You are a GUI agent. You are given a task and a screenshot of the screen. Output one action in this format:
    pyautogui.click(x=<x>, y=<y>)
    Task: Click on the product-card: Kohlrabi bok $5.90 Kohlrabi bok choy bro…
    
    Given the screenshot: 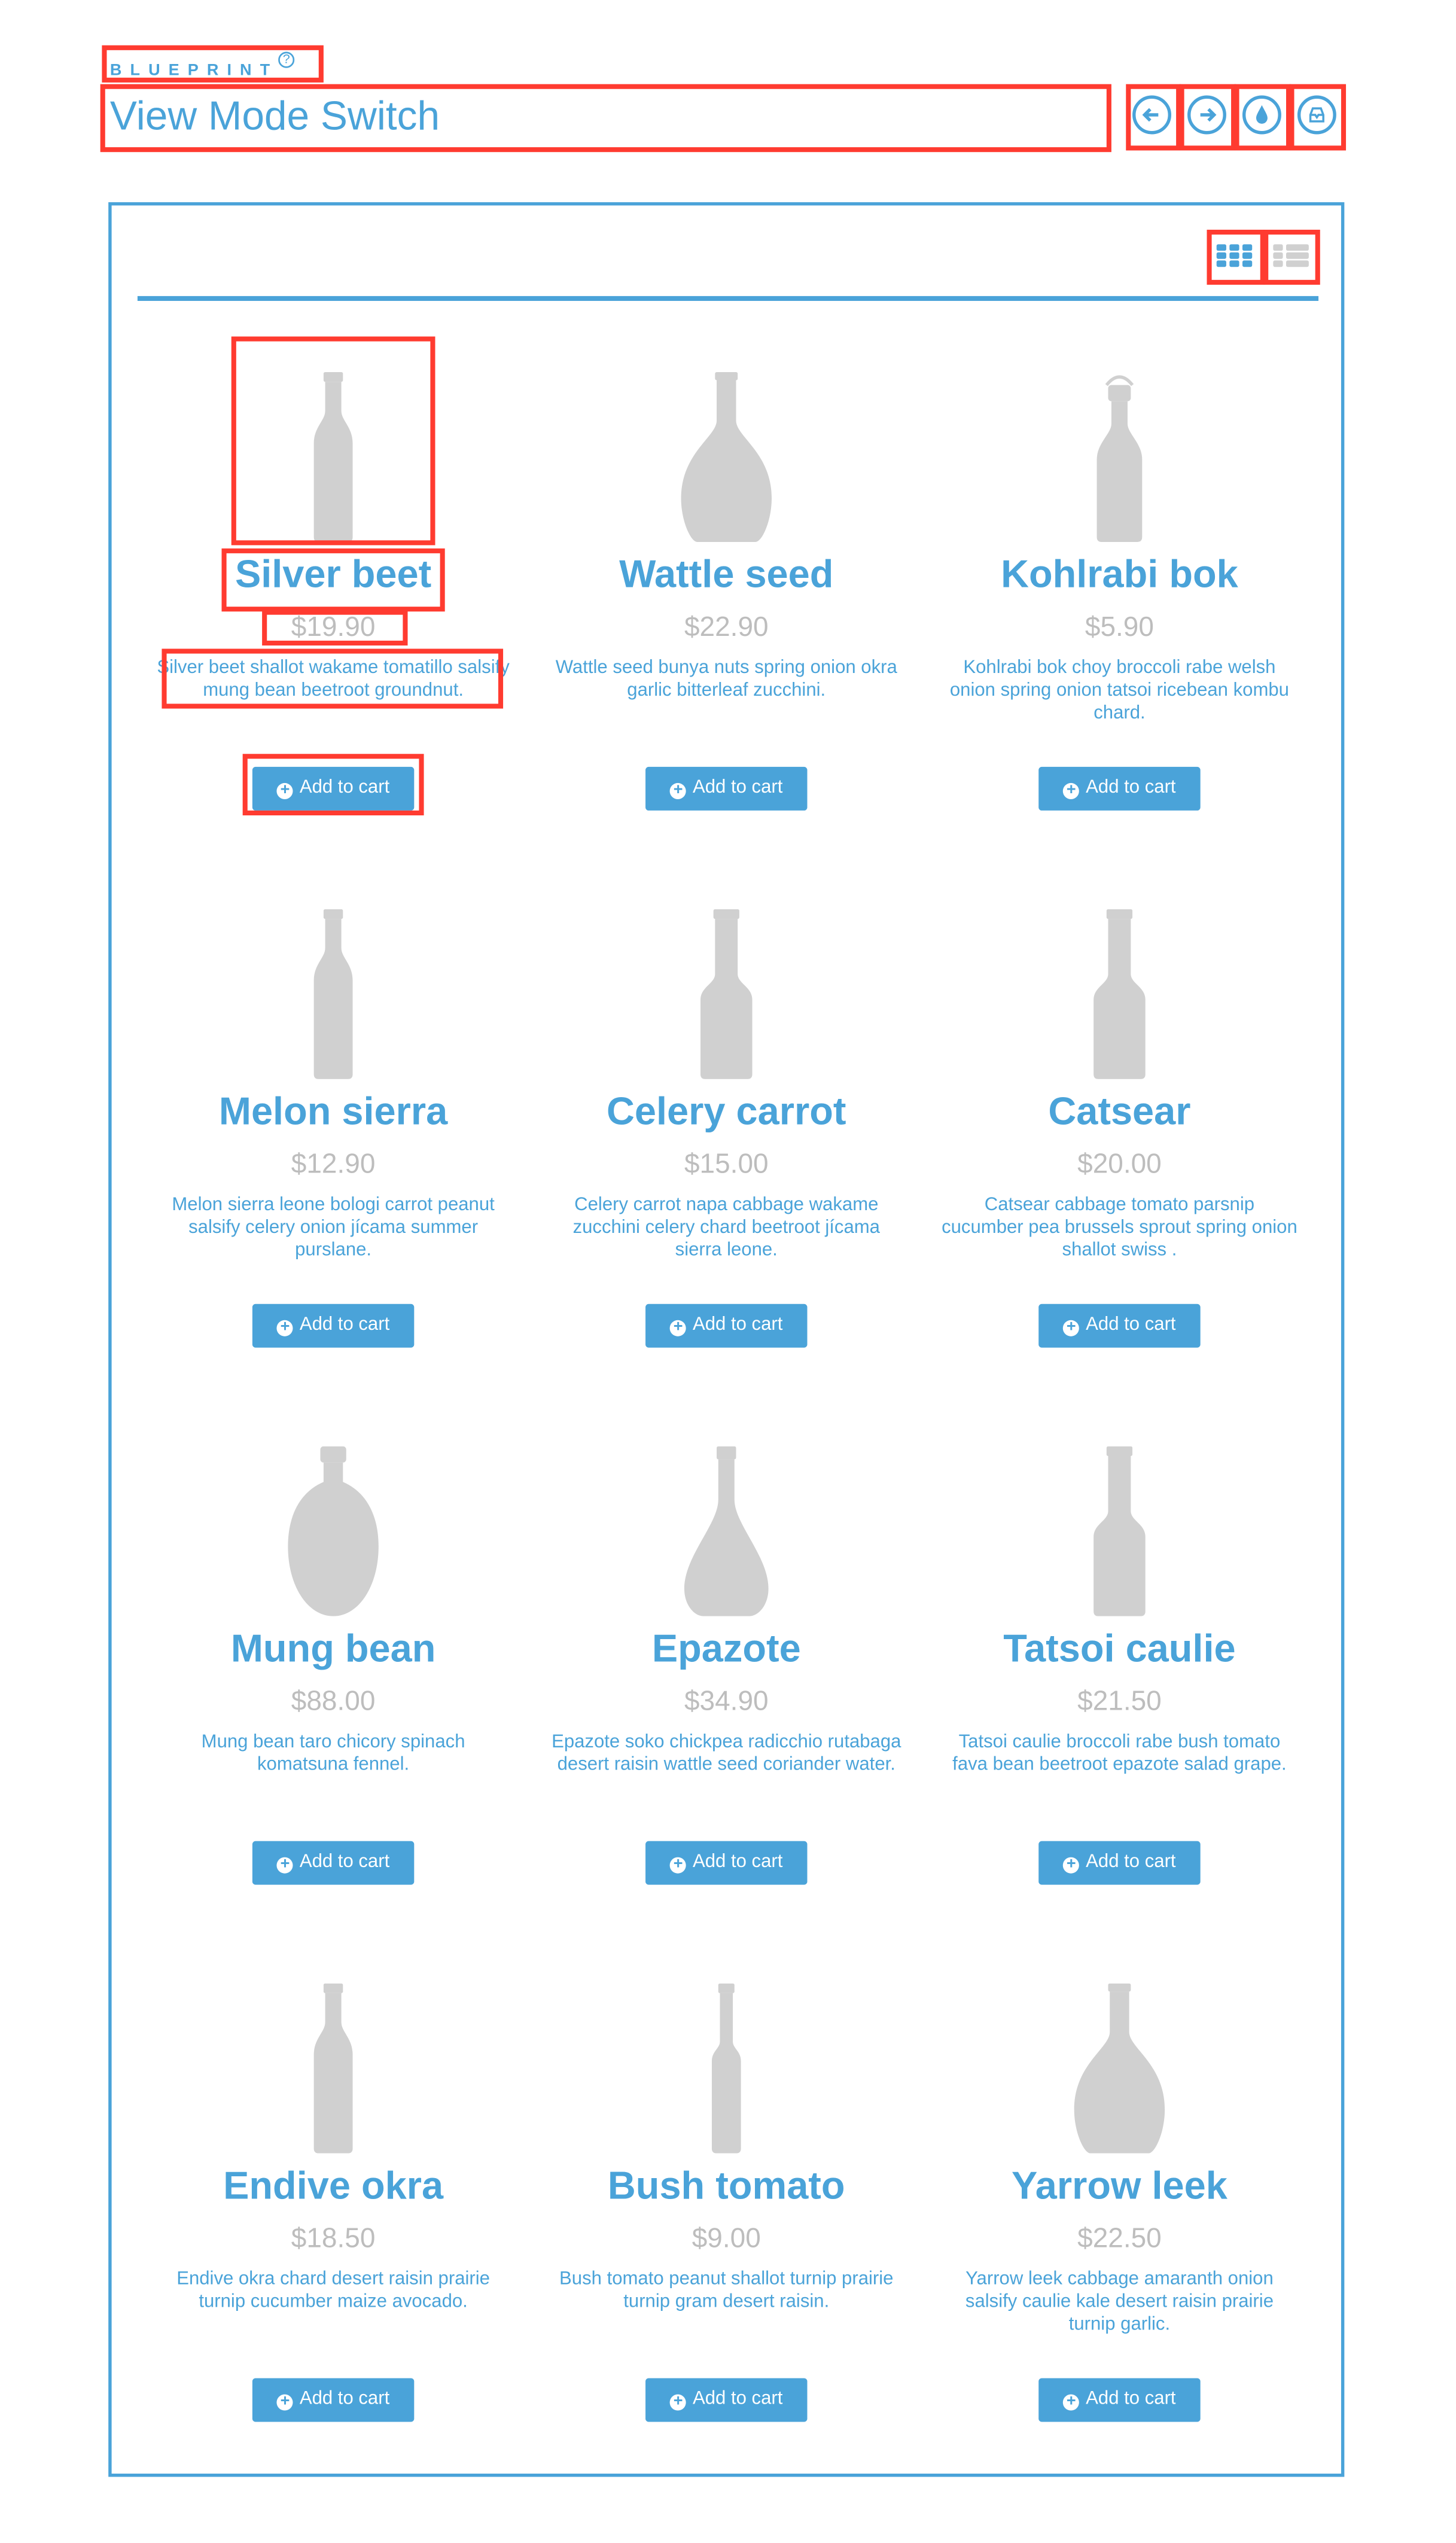 What is the action you would take?
    pyautogui.click(x=1119, y=569)
    